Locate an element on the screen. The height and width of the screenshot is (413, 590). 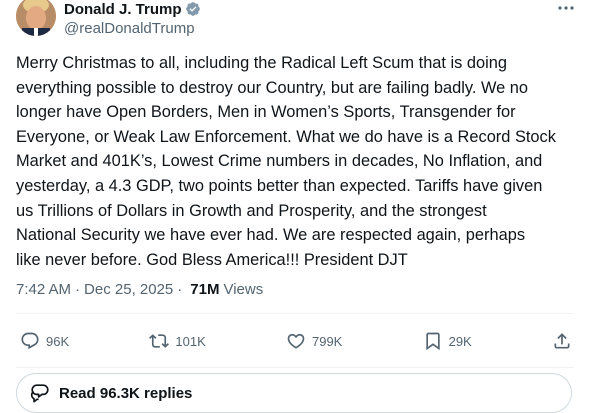
share-button is located at coordinates (562, 341).